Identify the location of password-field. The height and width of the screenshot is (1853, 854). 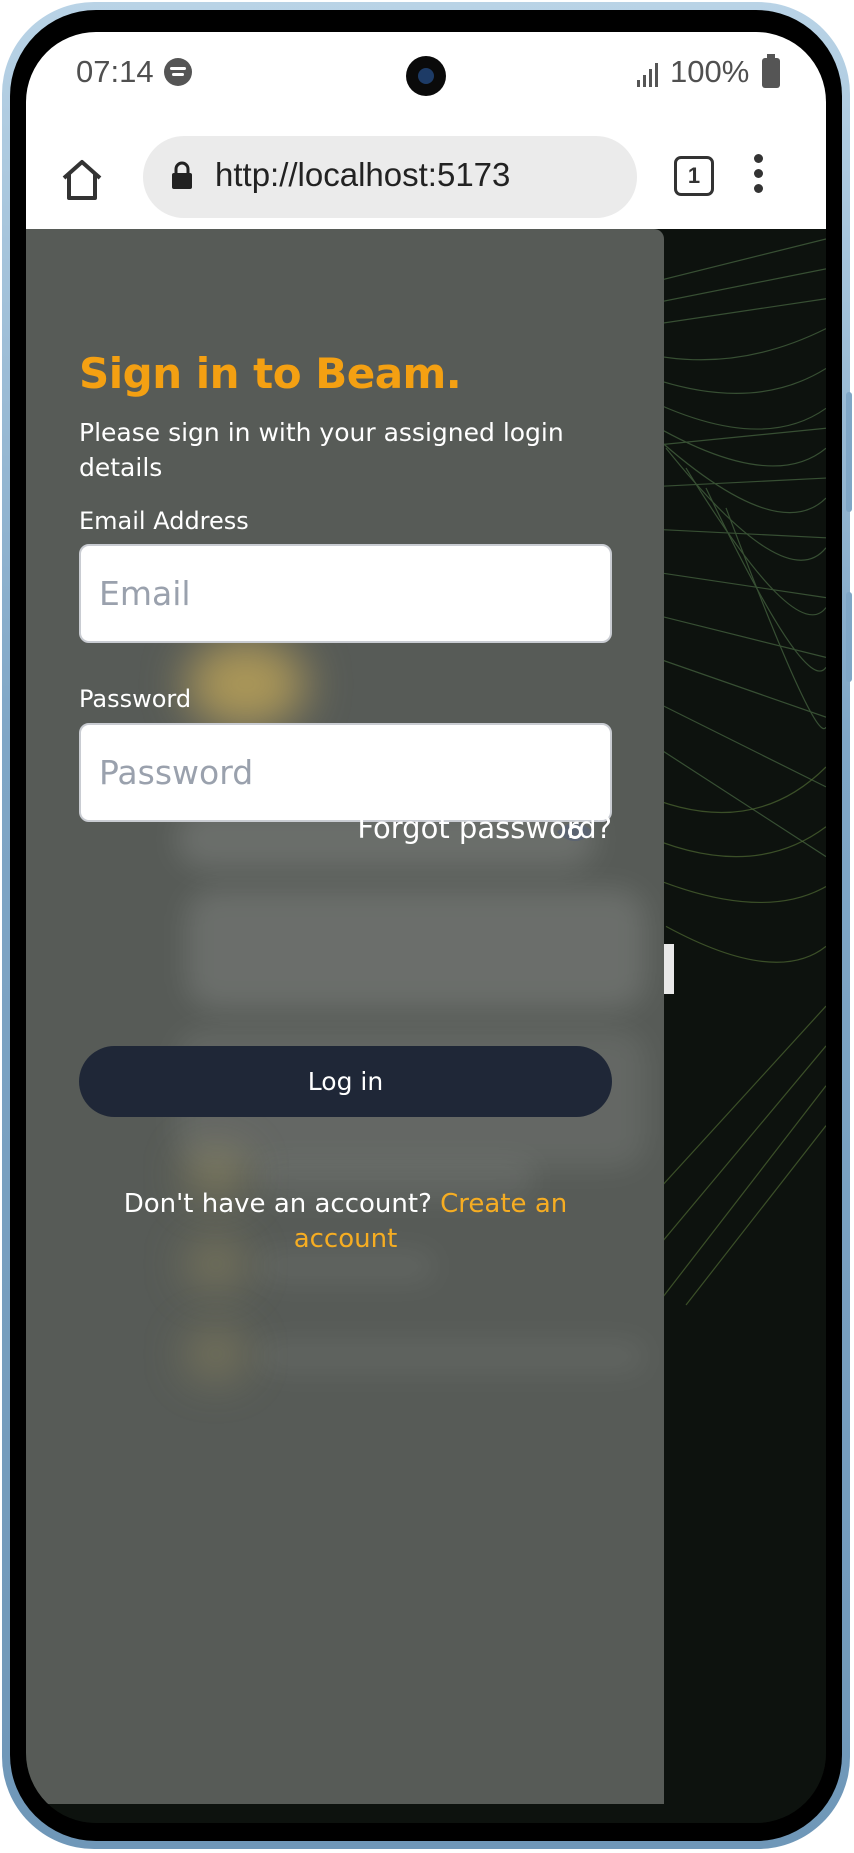
(345, 772).